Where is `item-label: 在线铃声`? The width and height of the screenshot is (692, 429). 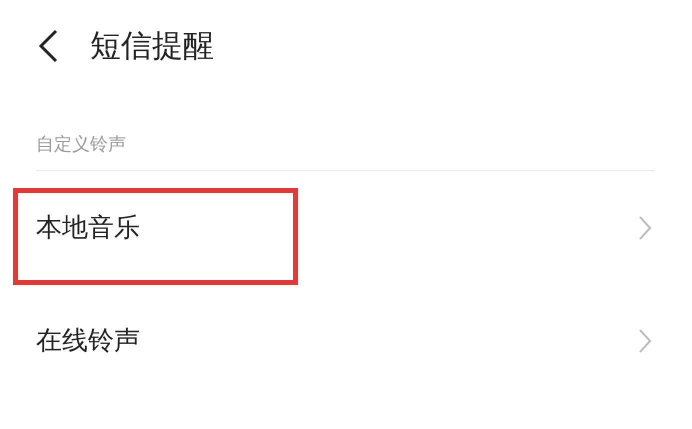 item-label: 在线铃声 is located at coordinates (88, 341).